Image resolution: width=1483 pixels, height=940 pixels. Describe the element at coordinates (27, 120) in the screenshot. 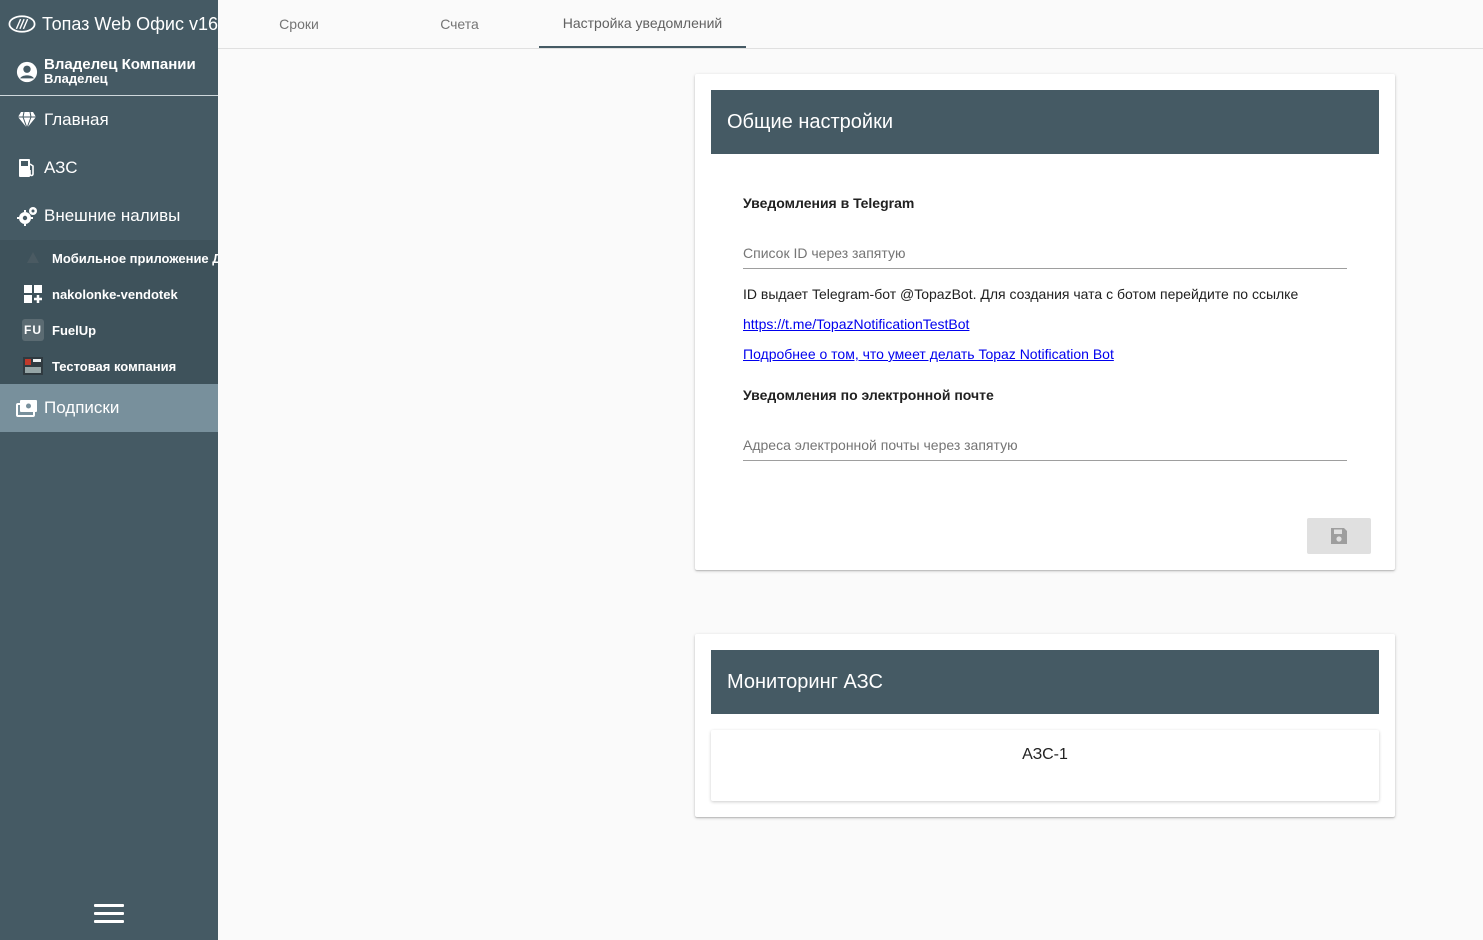

I see `diamond-icon` at that location.